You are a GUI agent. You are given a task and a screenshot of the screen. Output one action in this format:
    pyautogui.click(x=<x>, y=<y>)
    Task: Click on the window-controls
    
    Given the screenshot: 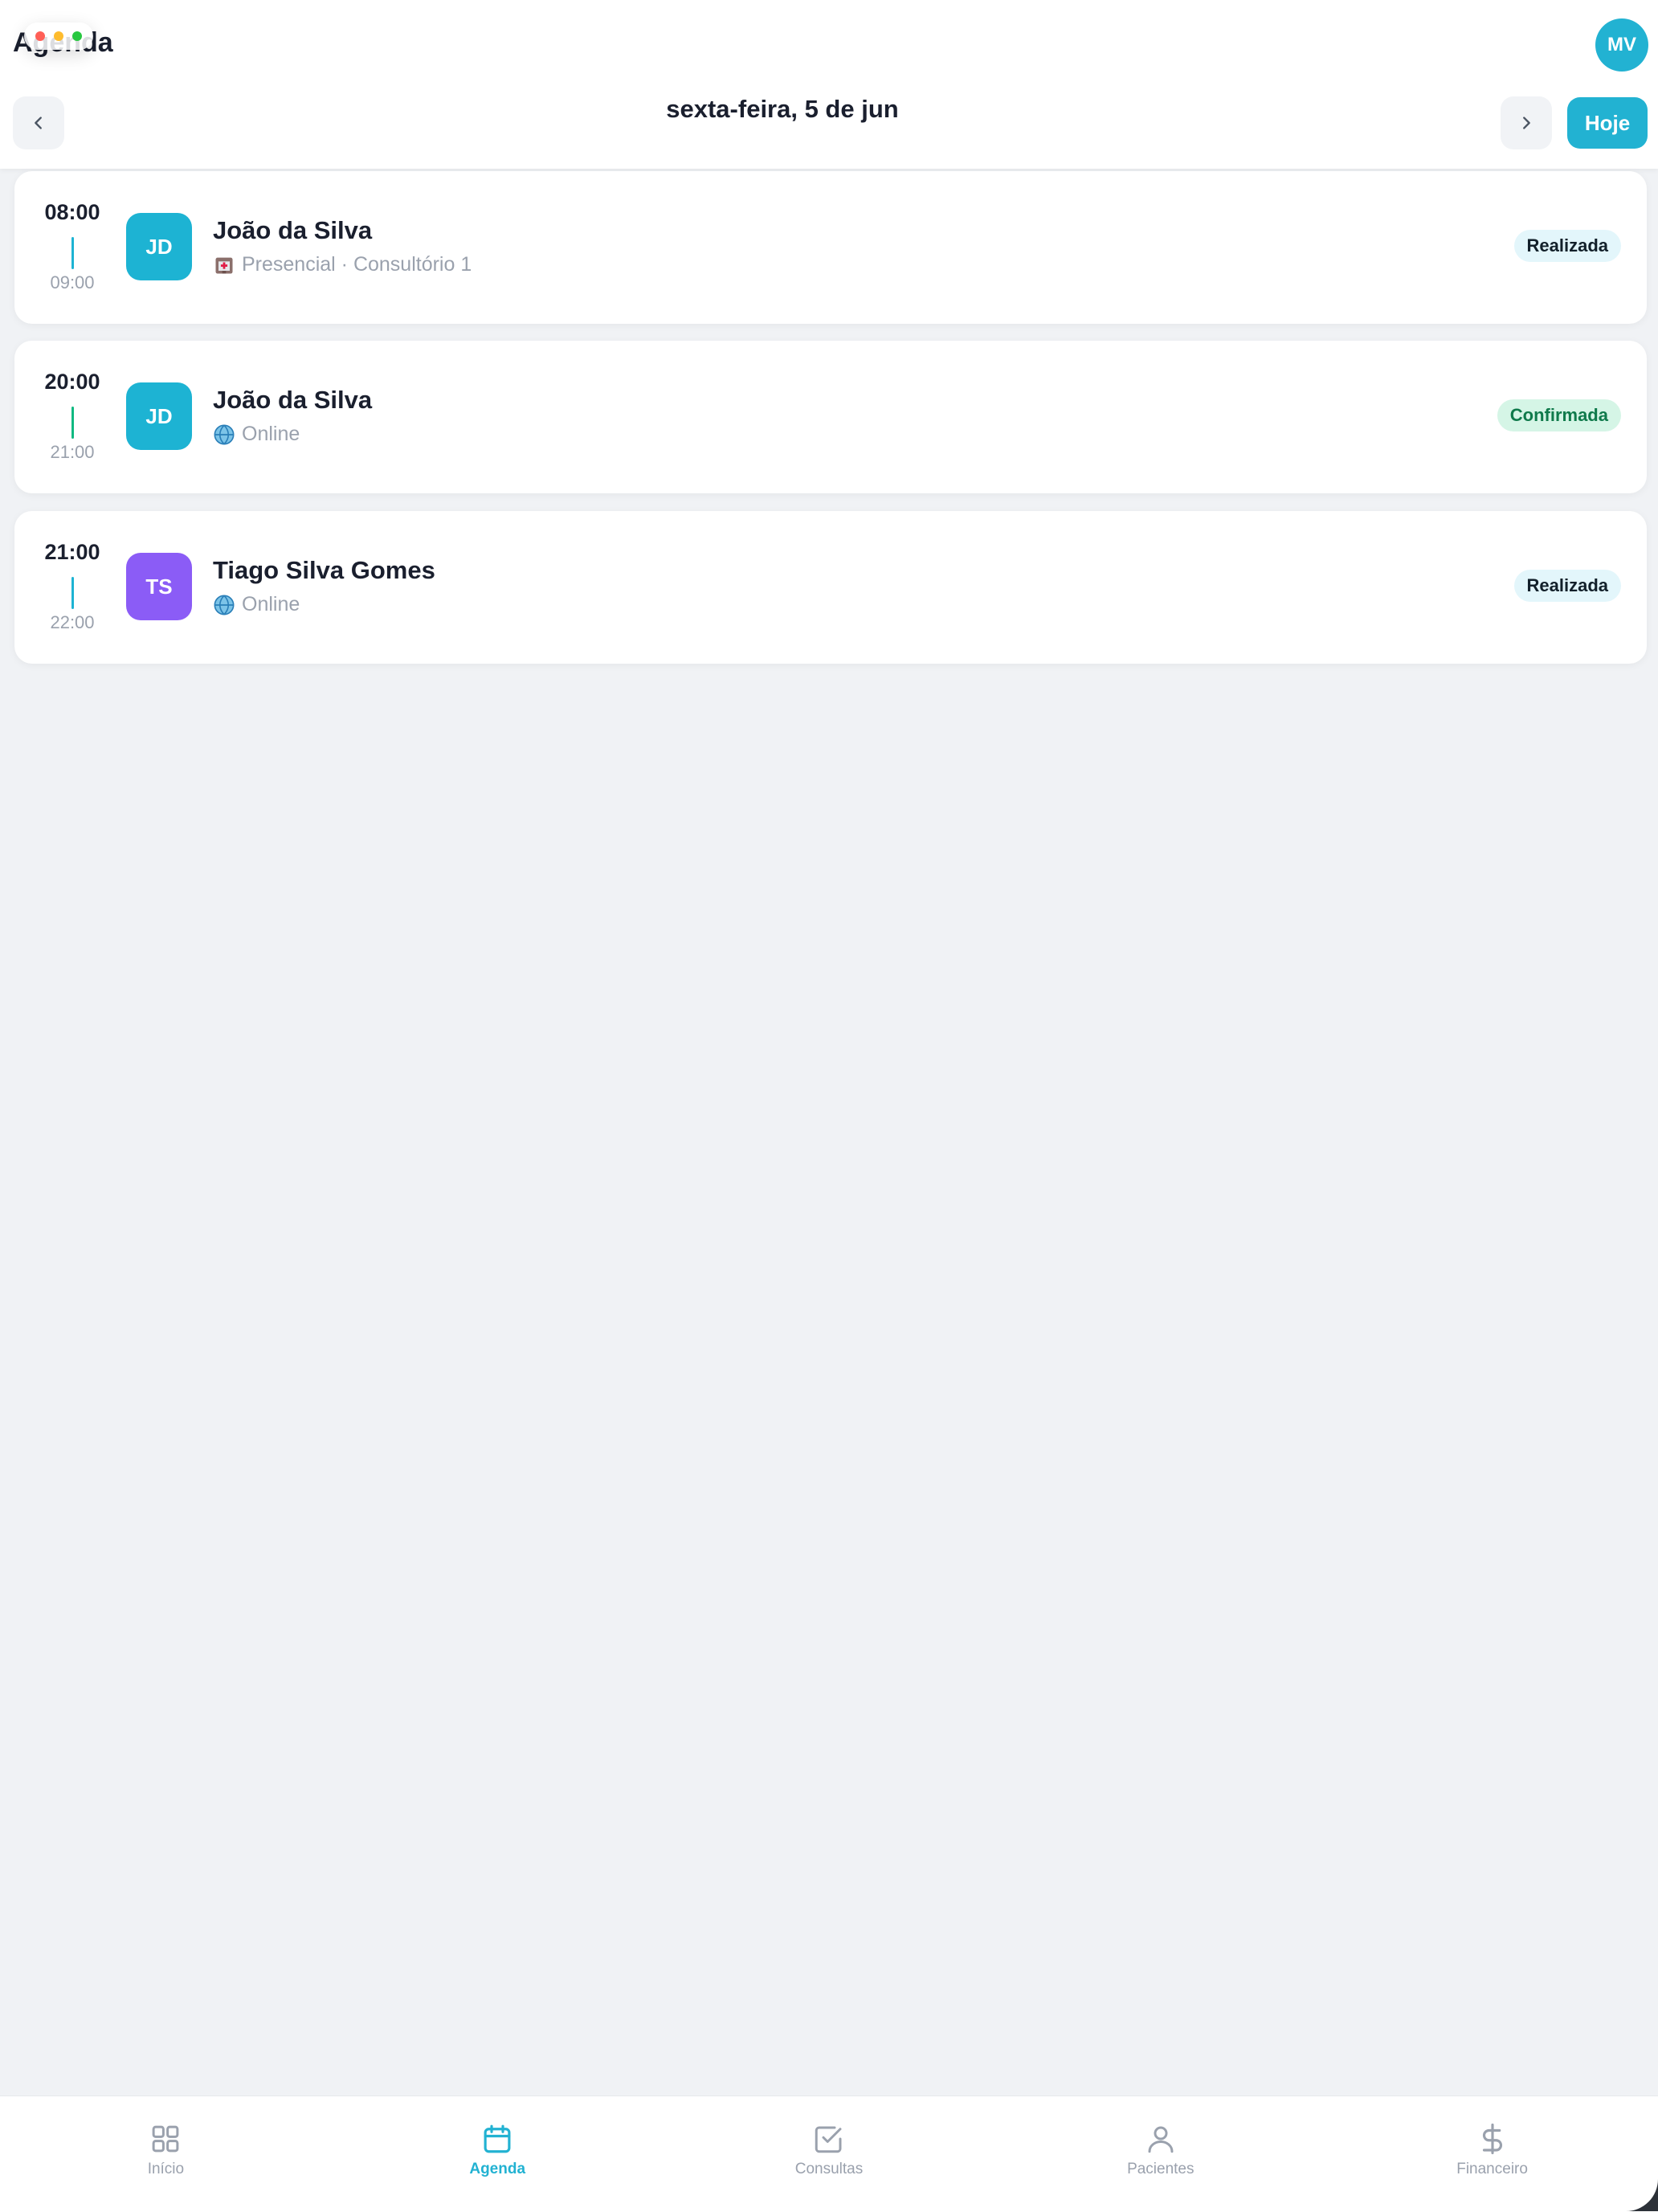 What is the action you would take?
    pyautogui.click(x=58, y=36)
    